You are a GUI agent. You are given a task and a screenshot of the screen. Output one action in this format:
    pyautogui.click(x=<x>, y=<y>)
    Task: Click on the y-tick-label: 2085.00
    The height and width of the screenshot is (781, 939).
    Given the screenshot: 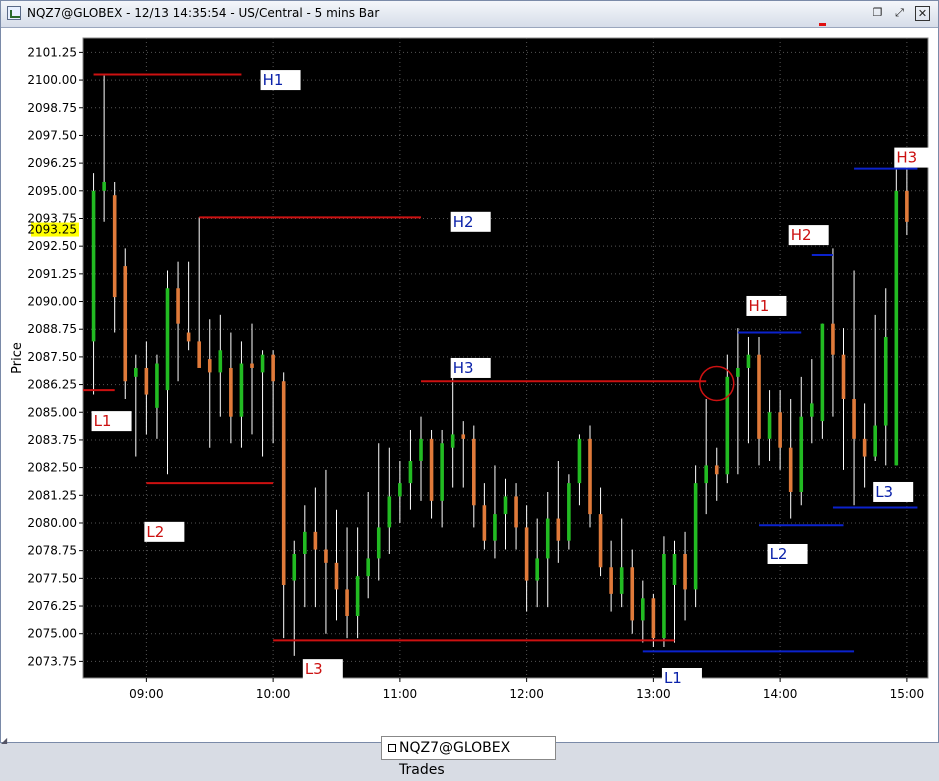 What is the action you would take?
    pyautogui.click(x=52, y=412)
    